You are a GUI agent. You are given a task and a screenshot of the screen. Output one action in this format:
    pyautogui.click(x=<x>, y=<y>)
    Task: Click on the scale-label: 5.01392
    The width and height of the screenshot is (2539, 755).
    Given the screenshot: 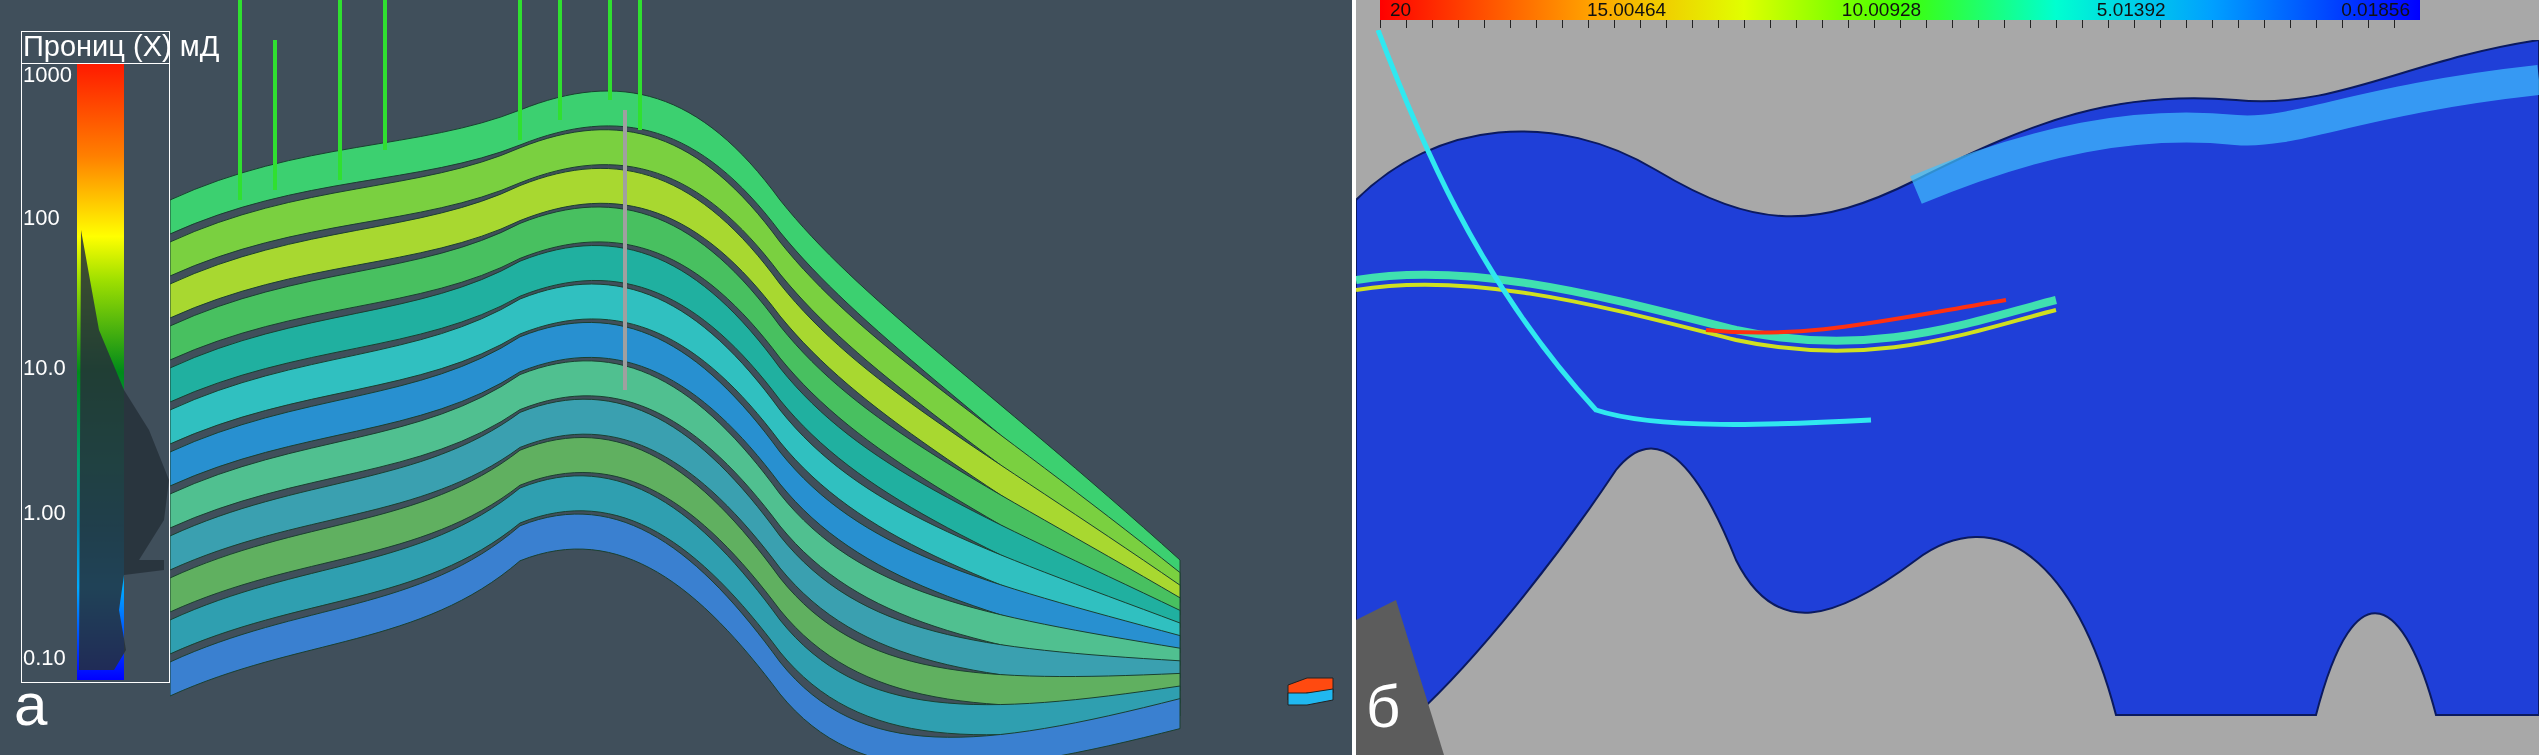 What is the action you would take?
    pyautogui.click(x=2131, y=10)
    